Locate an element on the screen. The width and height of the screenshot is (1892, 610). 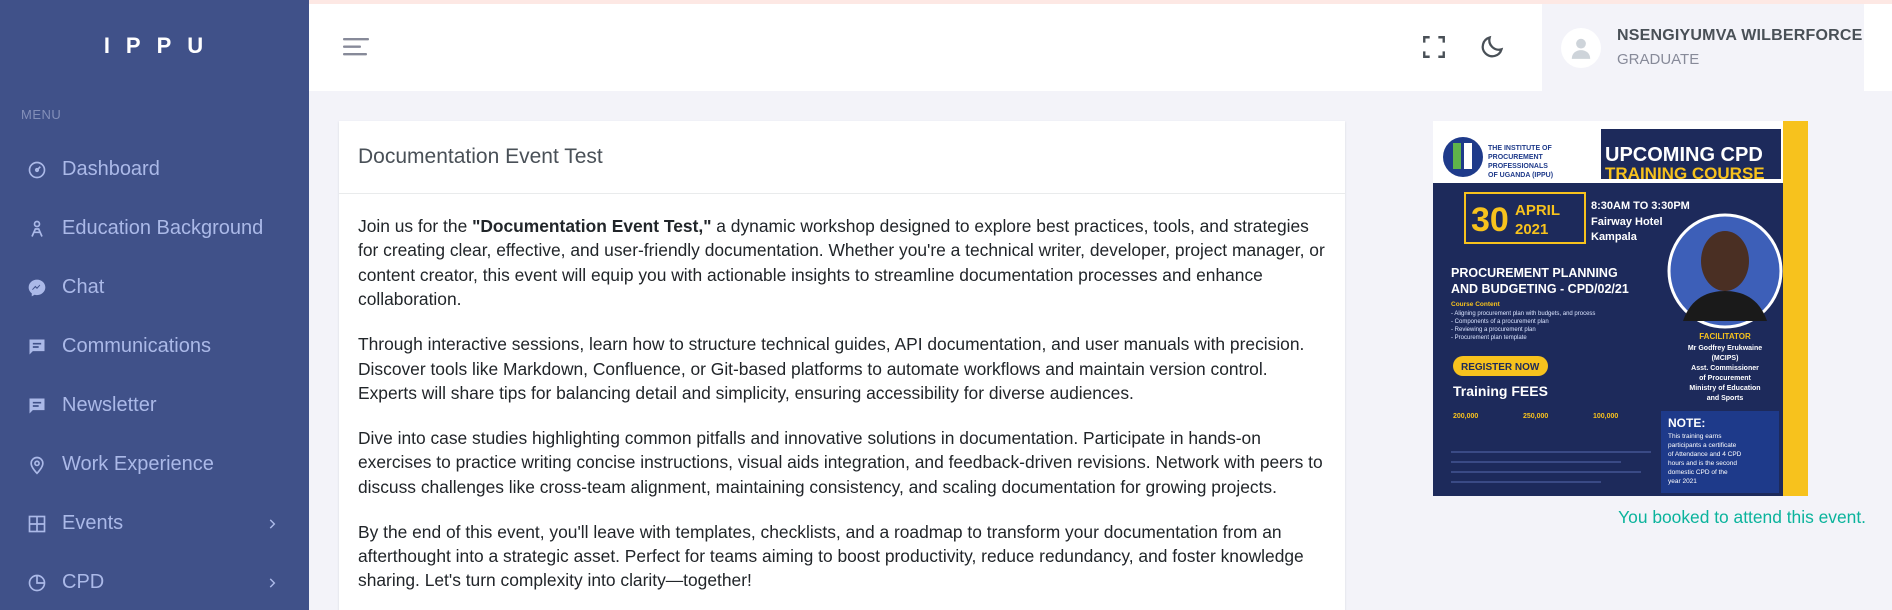
sidebar-item-label: Communications is located at coordinates (136, 346).